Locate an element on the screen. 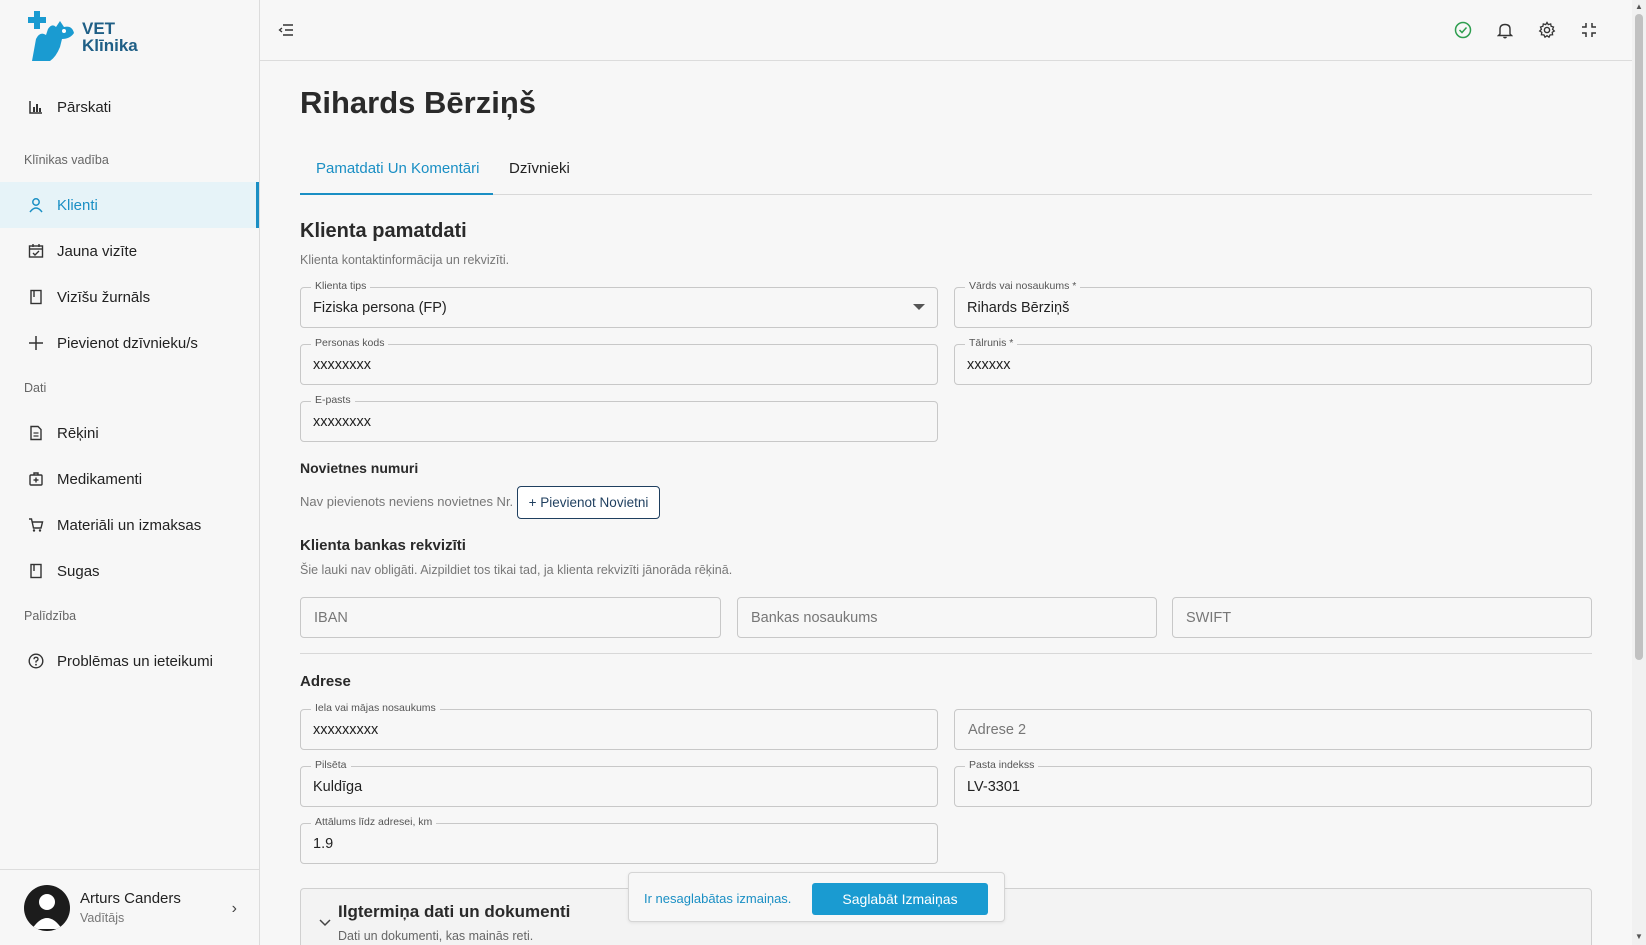 Image resolution: width=1646 pixels, height=945 pixels. chevron-right-icon: › is located at coordinates (234, 908).